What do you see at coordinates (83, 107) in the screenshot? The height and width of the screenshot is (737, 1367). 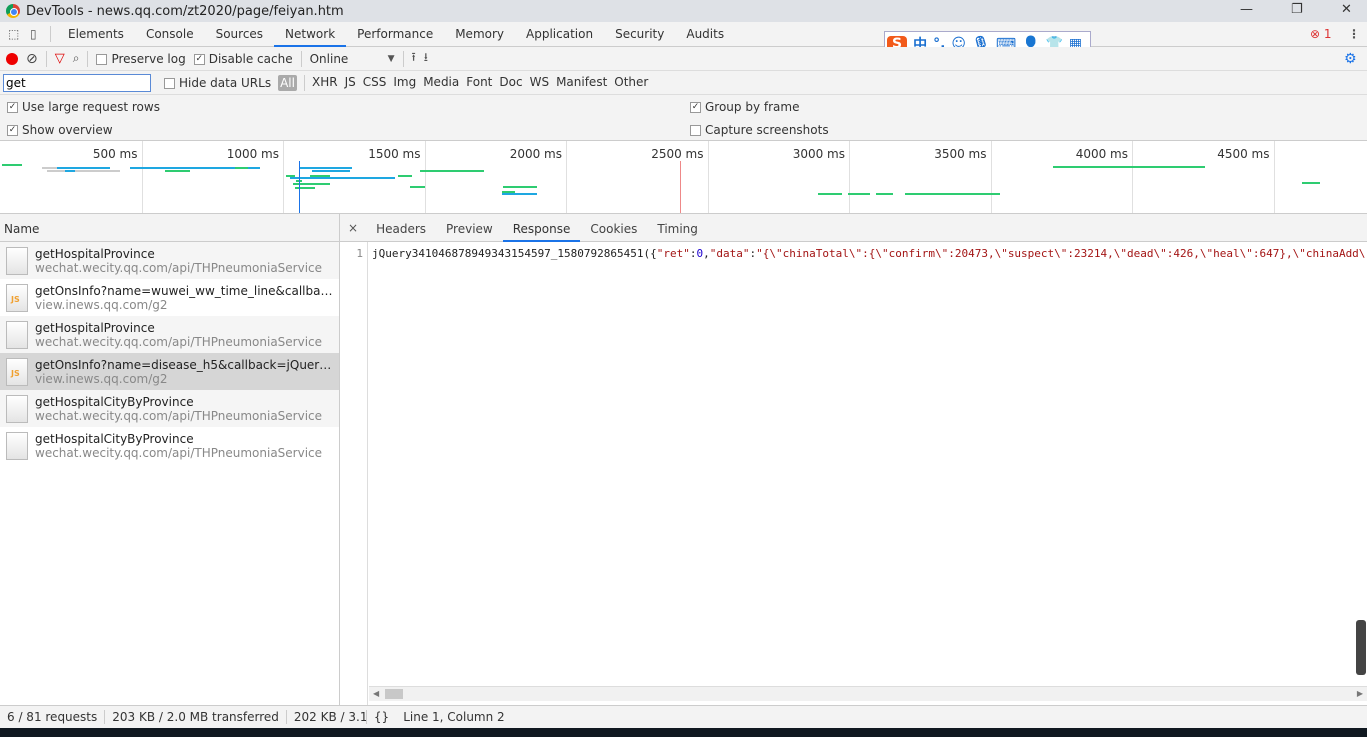 I see `large-rows-checkbox: ✓ Use large request rows` at bounding box center [83, 107].